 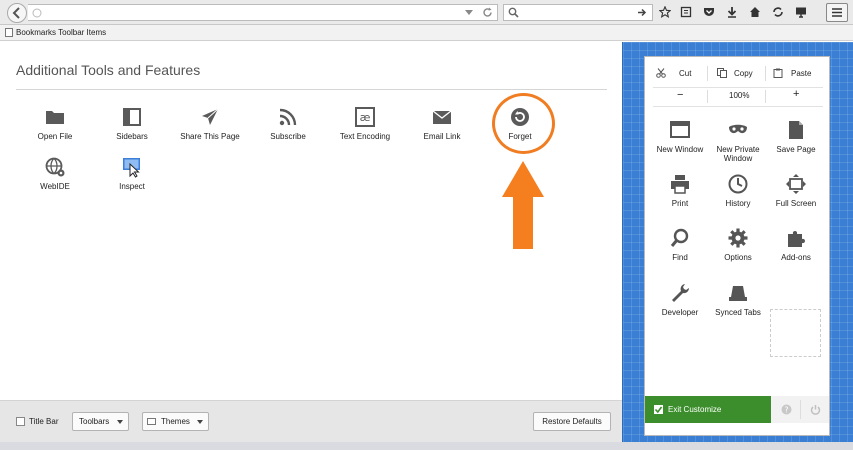 I want to click on full-screen-item: Full Screen, so click(x=796, y=190).